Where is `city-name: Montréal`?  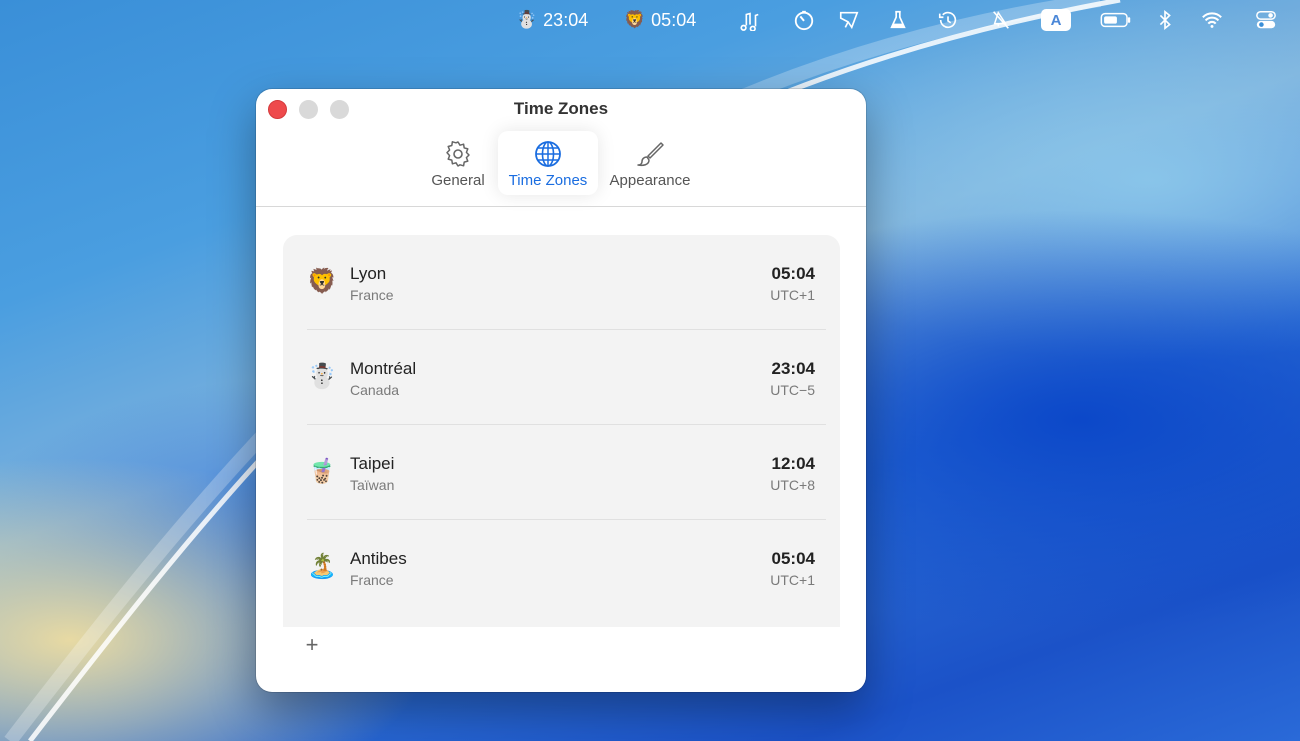 city-name: Montréal is located at coordinates (383, 368).